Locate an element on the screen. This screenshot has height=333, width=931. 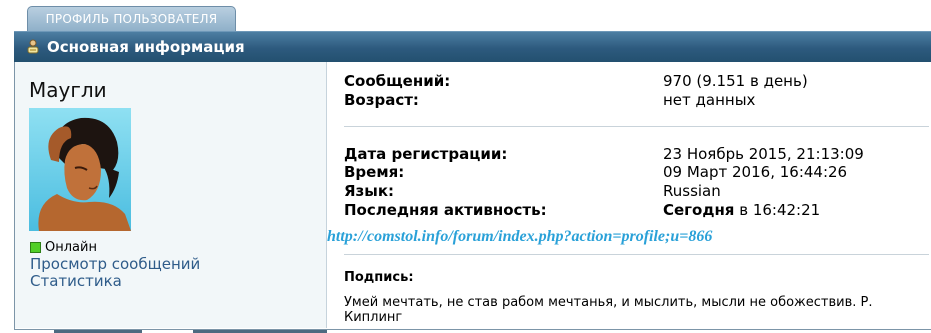
tab-user-profile: ПРОФИЛЬ ПОЛЬЗОВАТЕЛЯ is located at coordinates (131, 18).